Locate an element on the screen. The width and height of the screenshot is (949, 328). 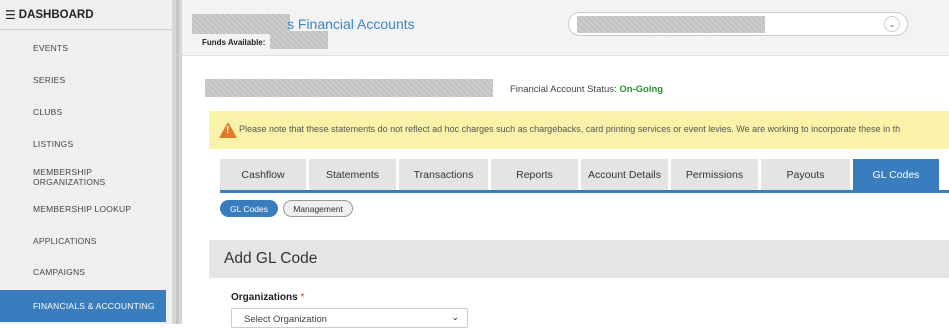
tab-gl-codes: GL Codes is located at coordinates (896, 174).